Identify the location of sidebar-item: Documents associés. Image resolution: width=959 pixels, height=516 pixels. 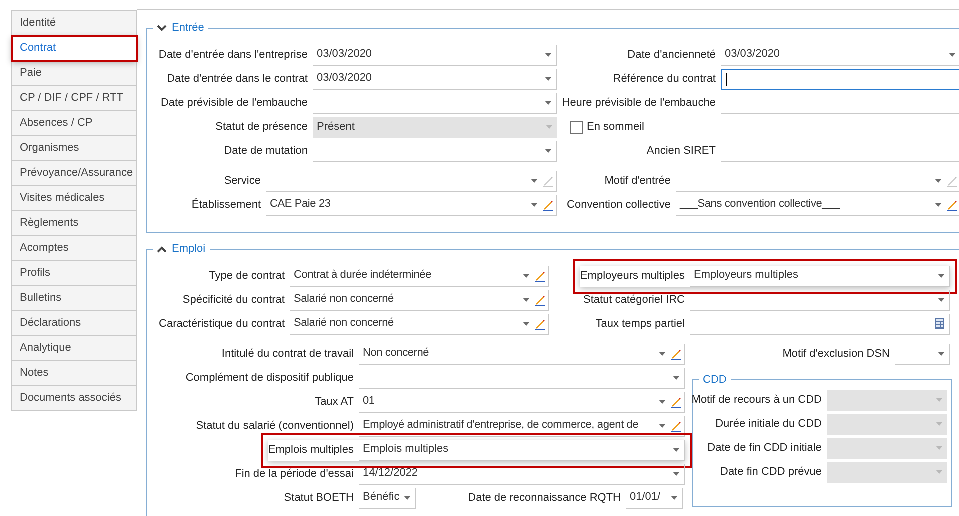
(74, 398).